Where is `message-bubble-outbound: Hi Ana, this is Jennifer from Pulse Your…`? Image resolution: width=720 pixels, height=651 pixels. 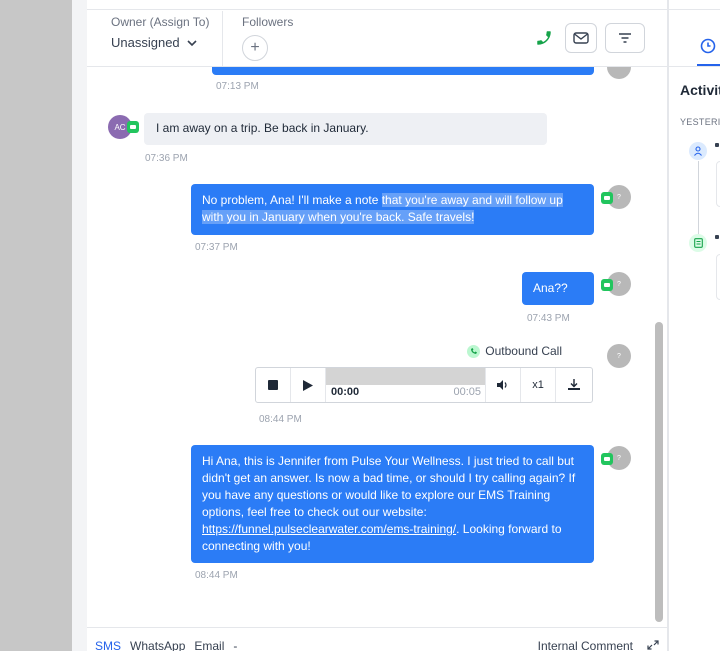
message-bubble-outbound: Hi Ana, this is Jennifer from Pulse Your… is located at coordinates (392, 504).